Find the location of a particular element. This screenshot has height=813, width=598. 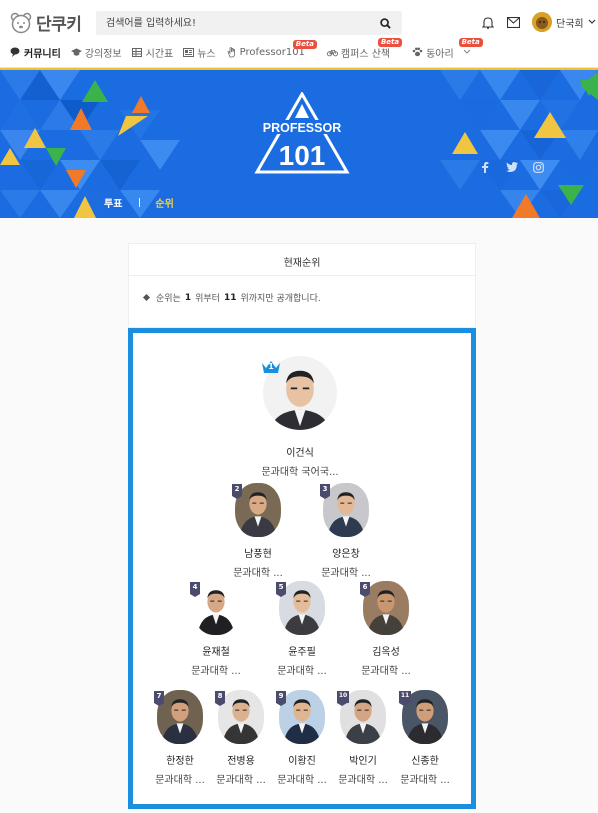

ranking-notice: 순위는 1 위부터 11 위까지만 공개합니다. is located at coordinates (231, 297).